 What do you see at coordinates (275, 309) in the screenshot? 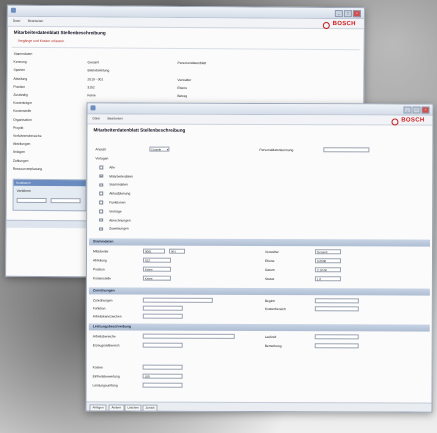
I see `field-label: Kostenbereich` at bounding box center [275, 309].